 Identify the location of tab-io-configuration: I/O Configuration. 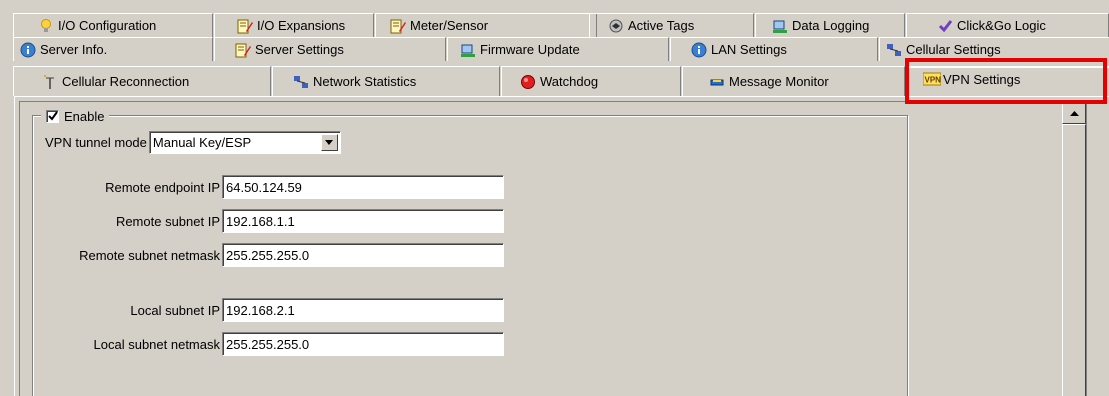
(113, 25).